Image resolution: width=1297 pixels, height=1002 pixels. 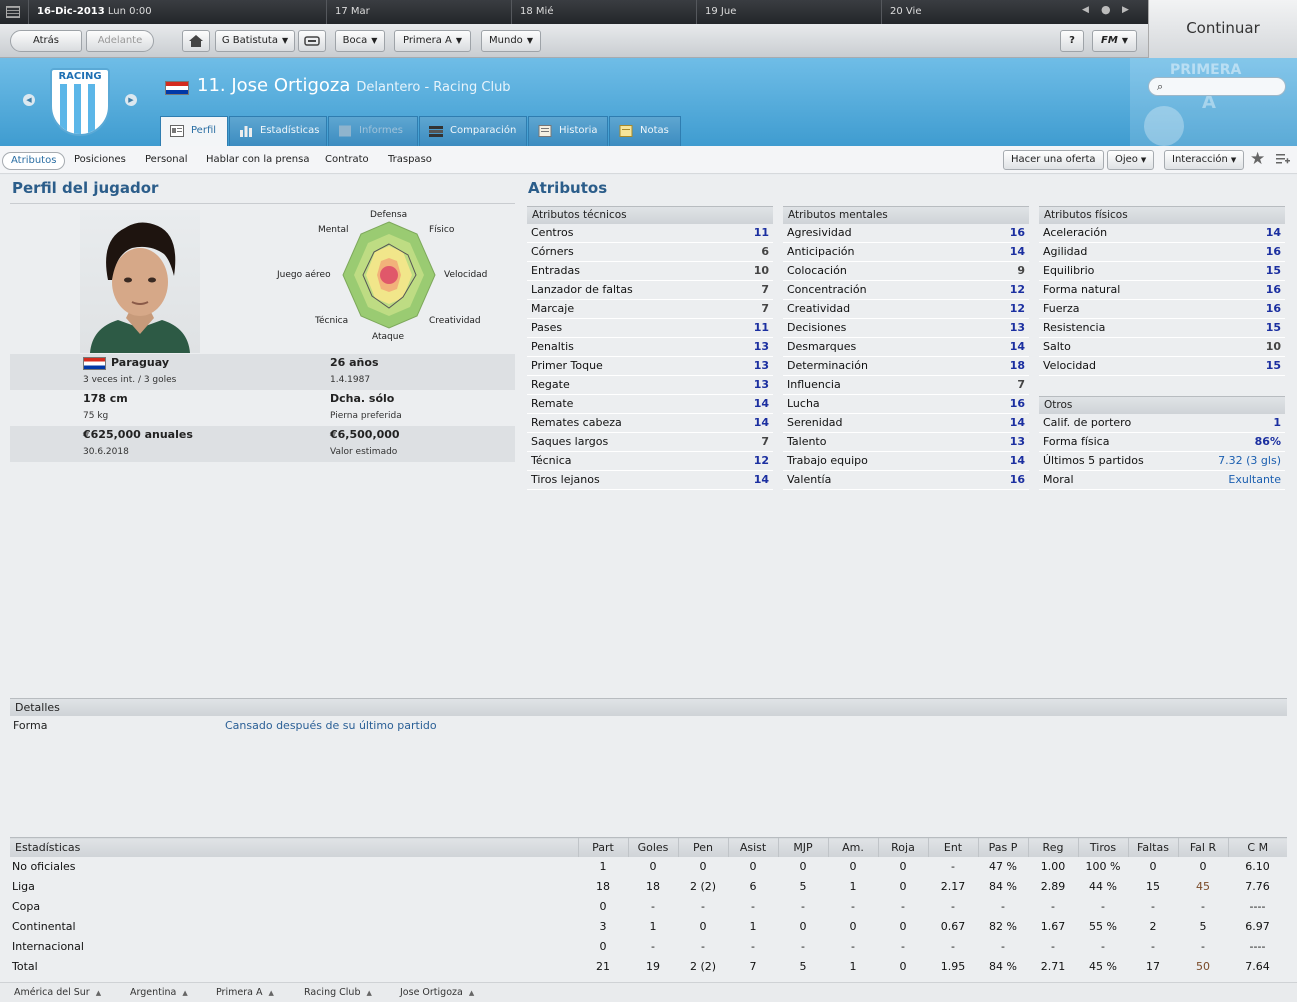 I want to click on crest-stripe, so click(x=91, y=109).